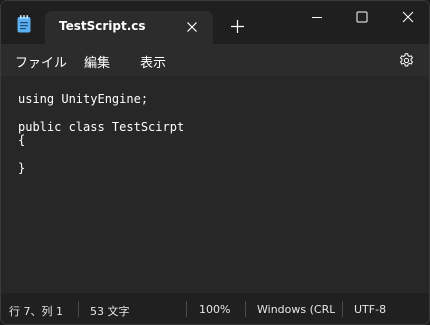  What do you see at coordinates (97, 61) in the screenshot?
I see `menu-edit: 編集` at bounding box center [97, 61].